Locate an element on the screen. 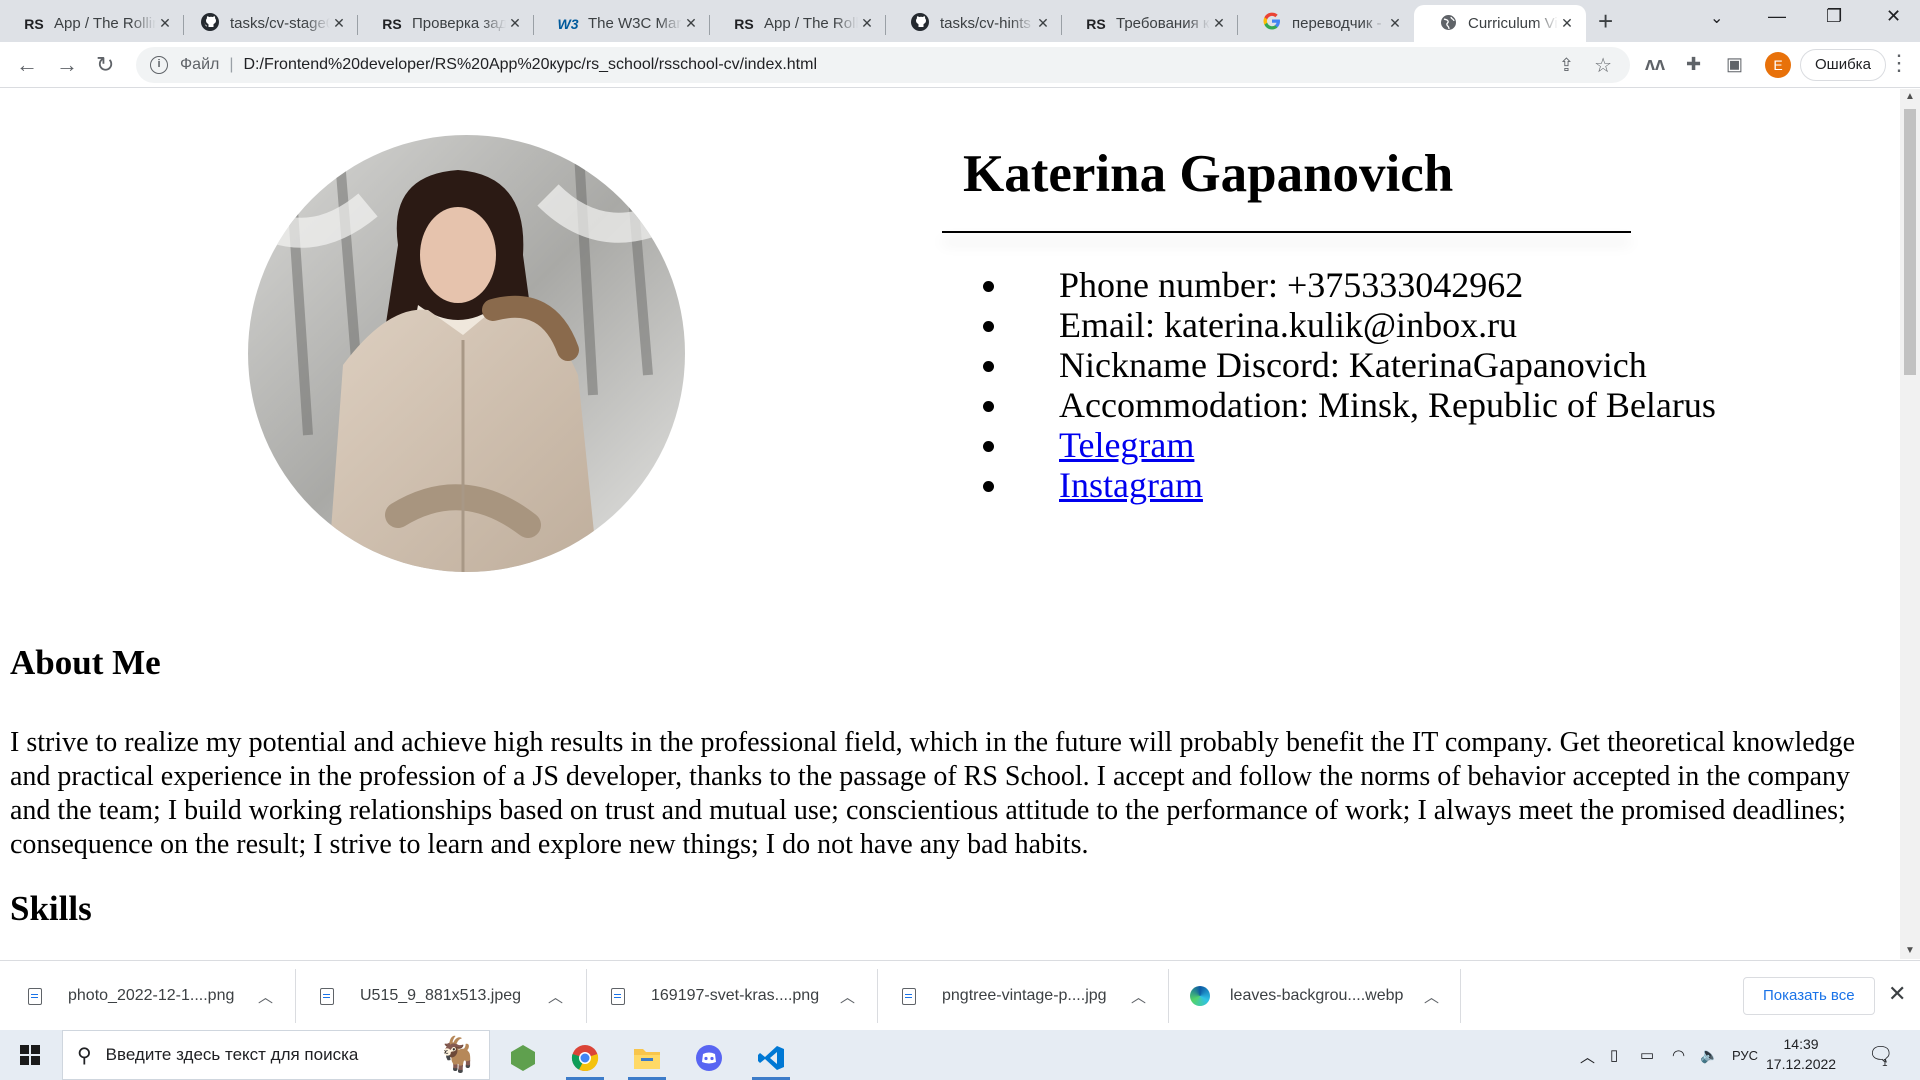  download-item: photo_2022-12-1....png ︿ is located at coordinates (154, 996).